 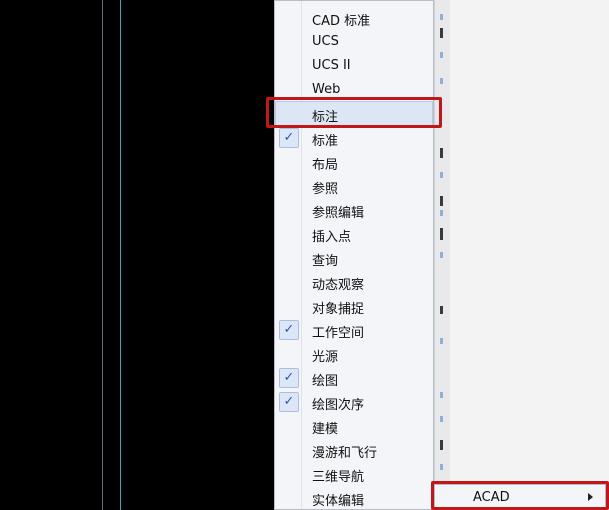 I want to click on menu-item-label: 绘图次序, so click(x=338, y=405).